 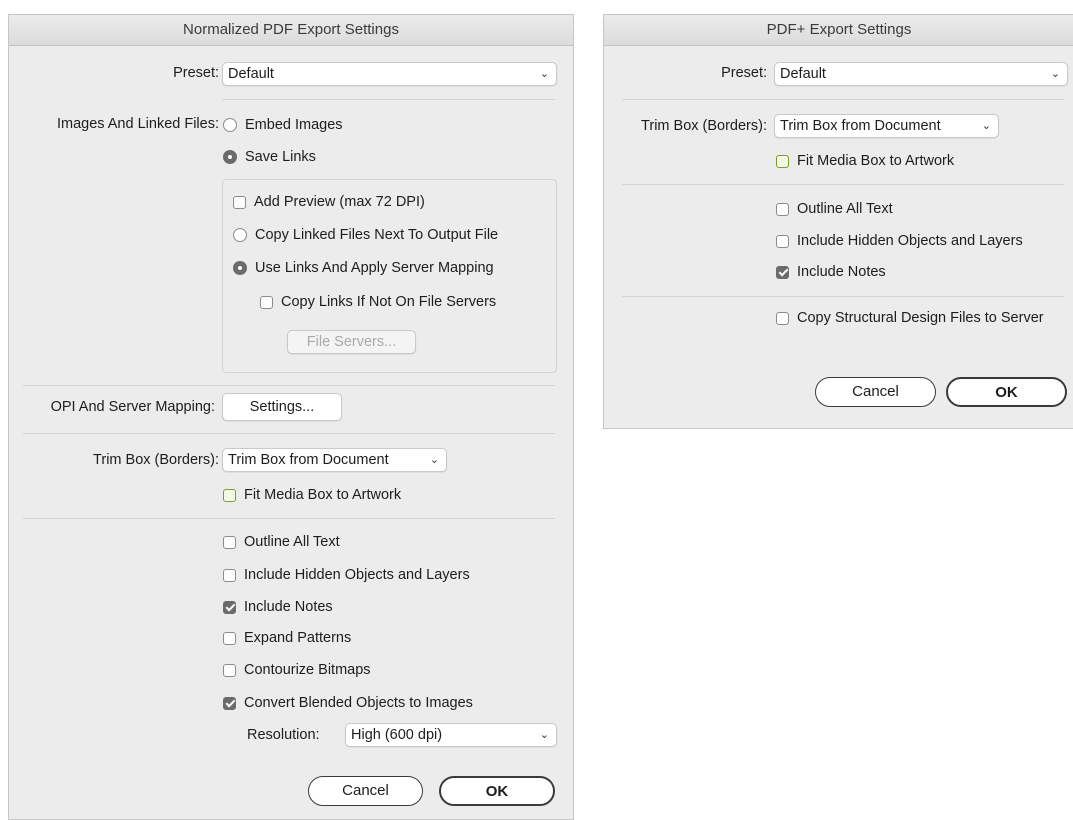 What do you see at coordinates (291, 30) in the screenshot?
I see `dialog-title: Normalized PDF Export Settings` at bounding box center [291, 30].